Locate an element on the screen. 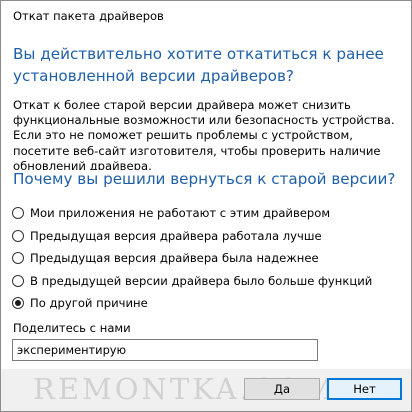  dialog-footer: REMONTKA.COM Да Нет is located at coordinates (206, 390).